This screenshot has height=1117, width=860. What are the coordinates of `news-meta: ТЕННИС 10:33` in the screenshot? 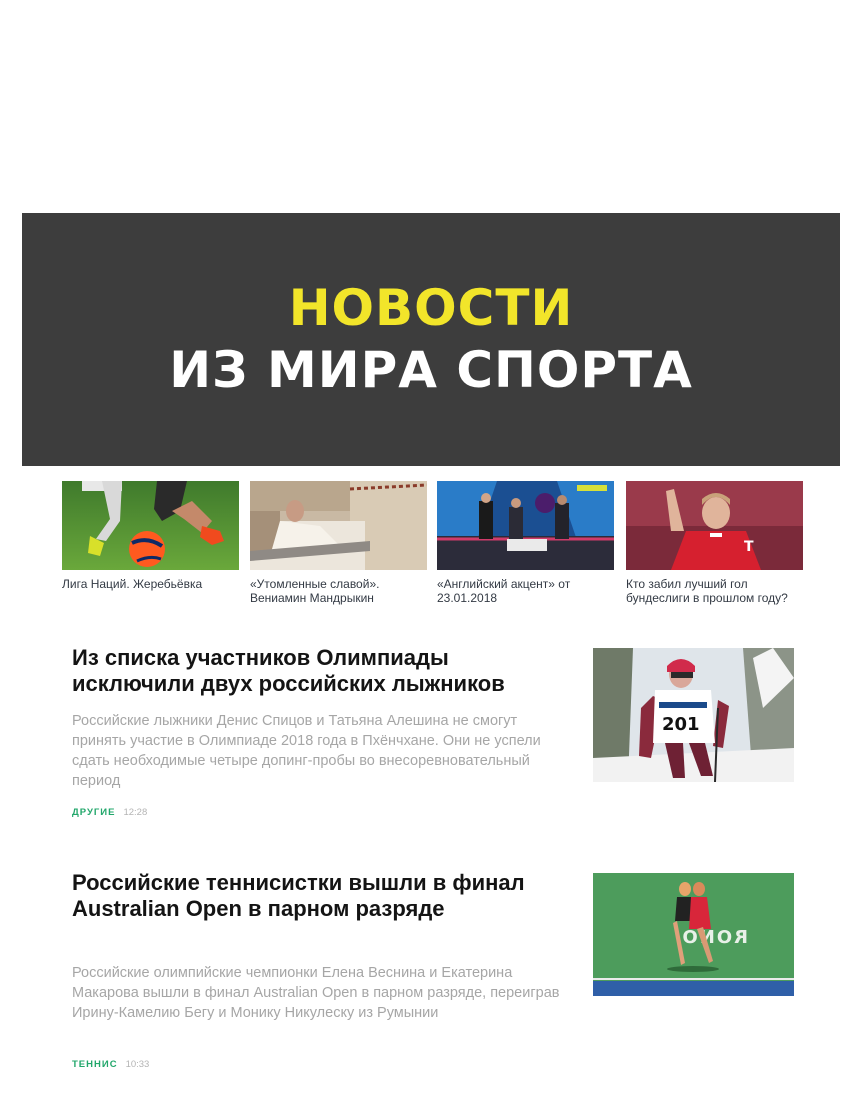 It's located at (110, 1064).